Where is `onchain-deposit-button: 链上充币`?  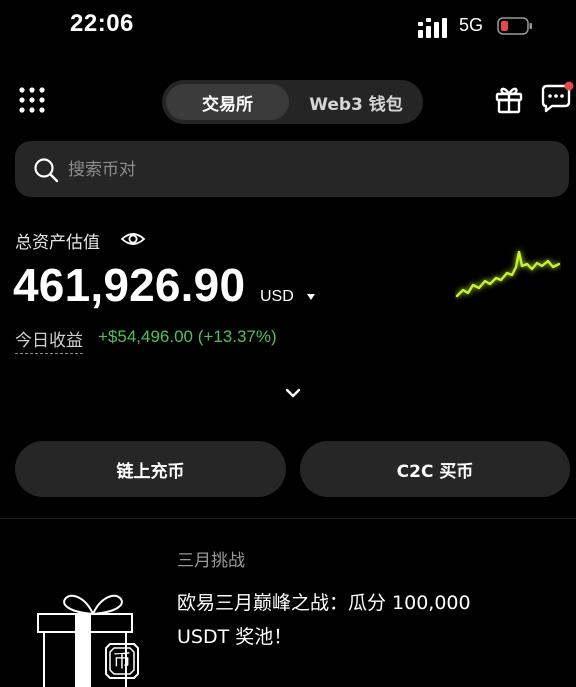 onchain-deposit-button: 链上充币 is located at coordinates (150, 469).